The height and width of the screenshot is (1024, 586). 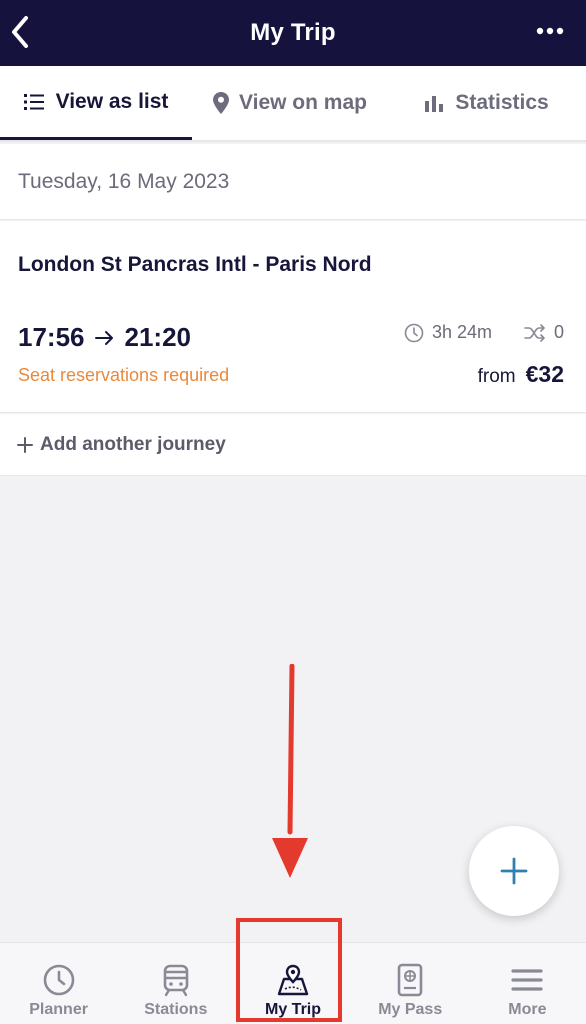 I want to click on annotation-arrow, so click(x=290, y=771).